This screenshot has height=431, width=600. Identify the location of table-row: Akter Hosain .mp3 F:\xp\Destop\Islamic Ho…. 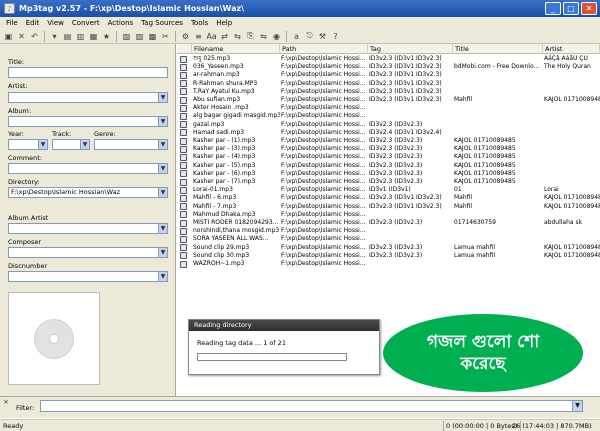
(388, 108).